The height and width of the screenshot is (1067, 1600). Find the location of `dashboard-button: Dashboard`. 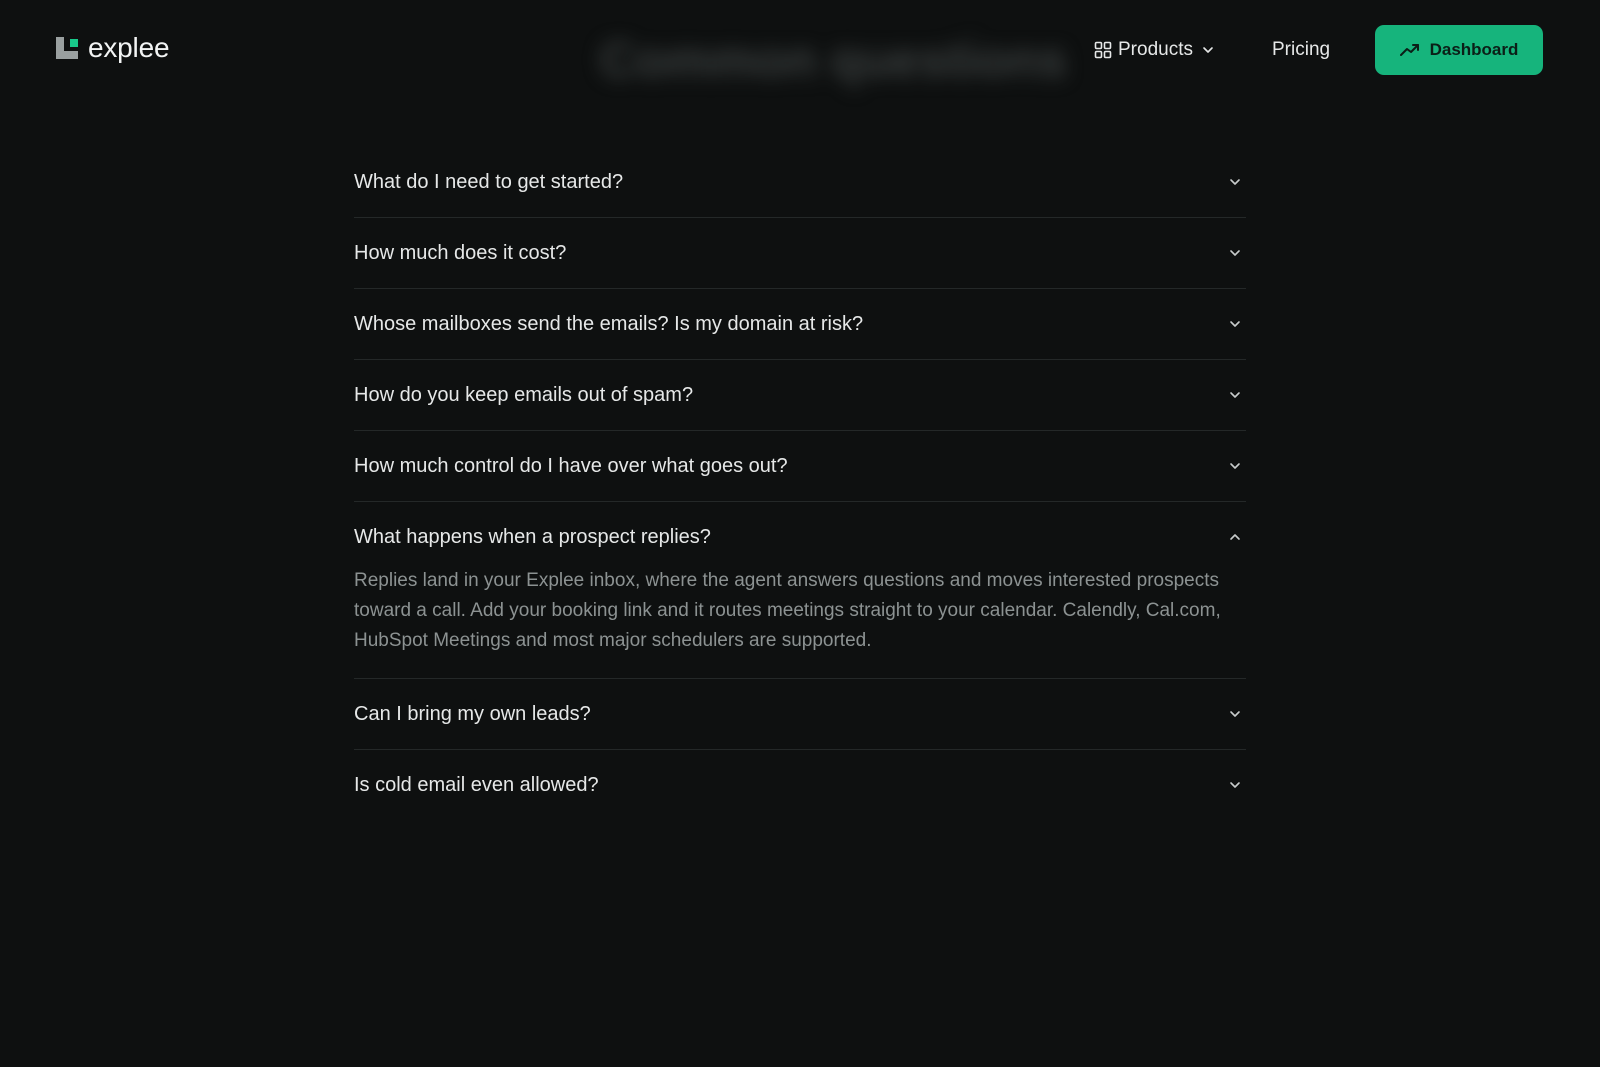

dashboard-button: Dashboard is located at coordinates (1459, 50).